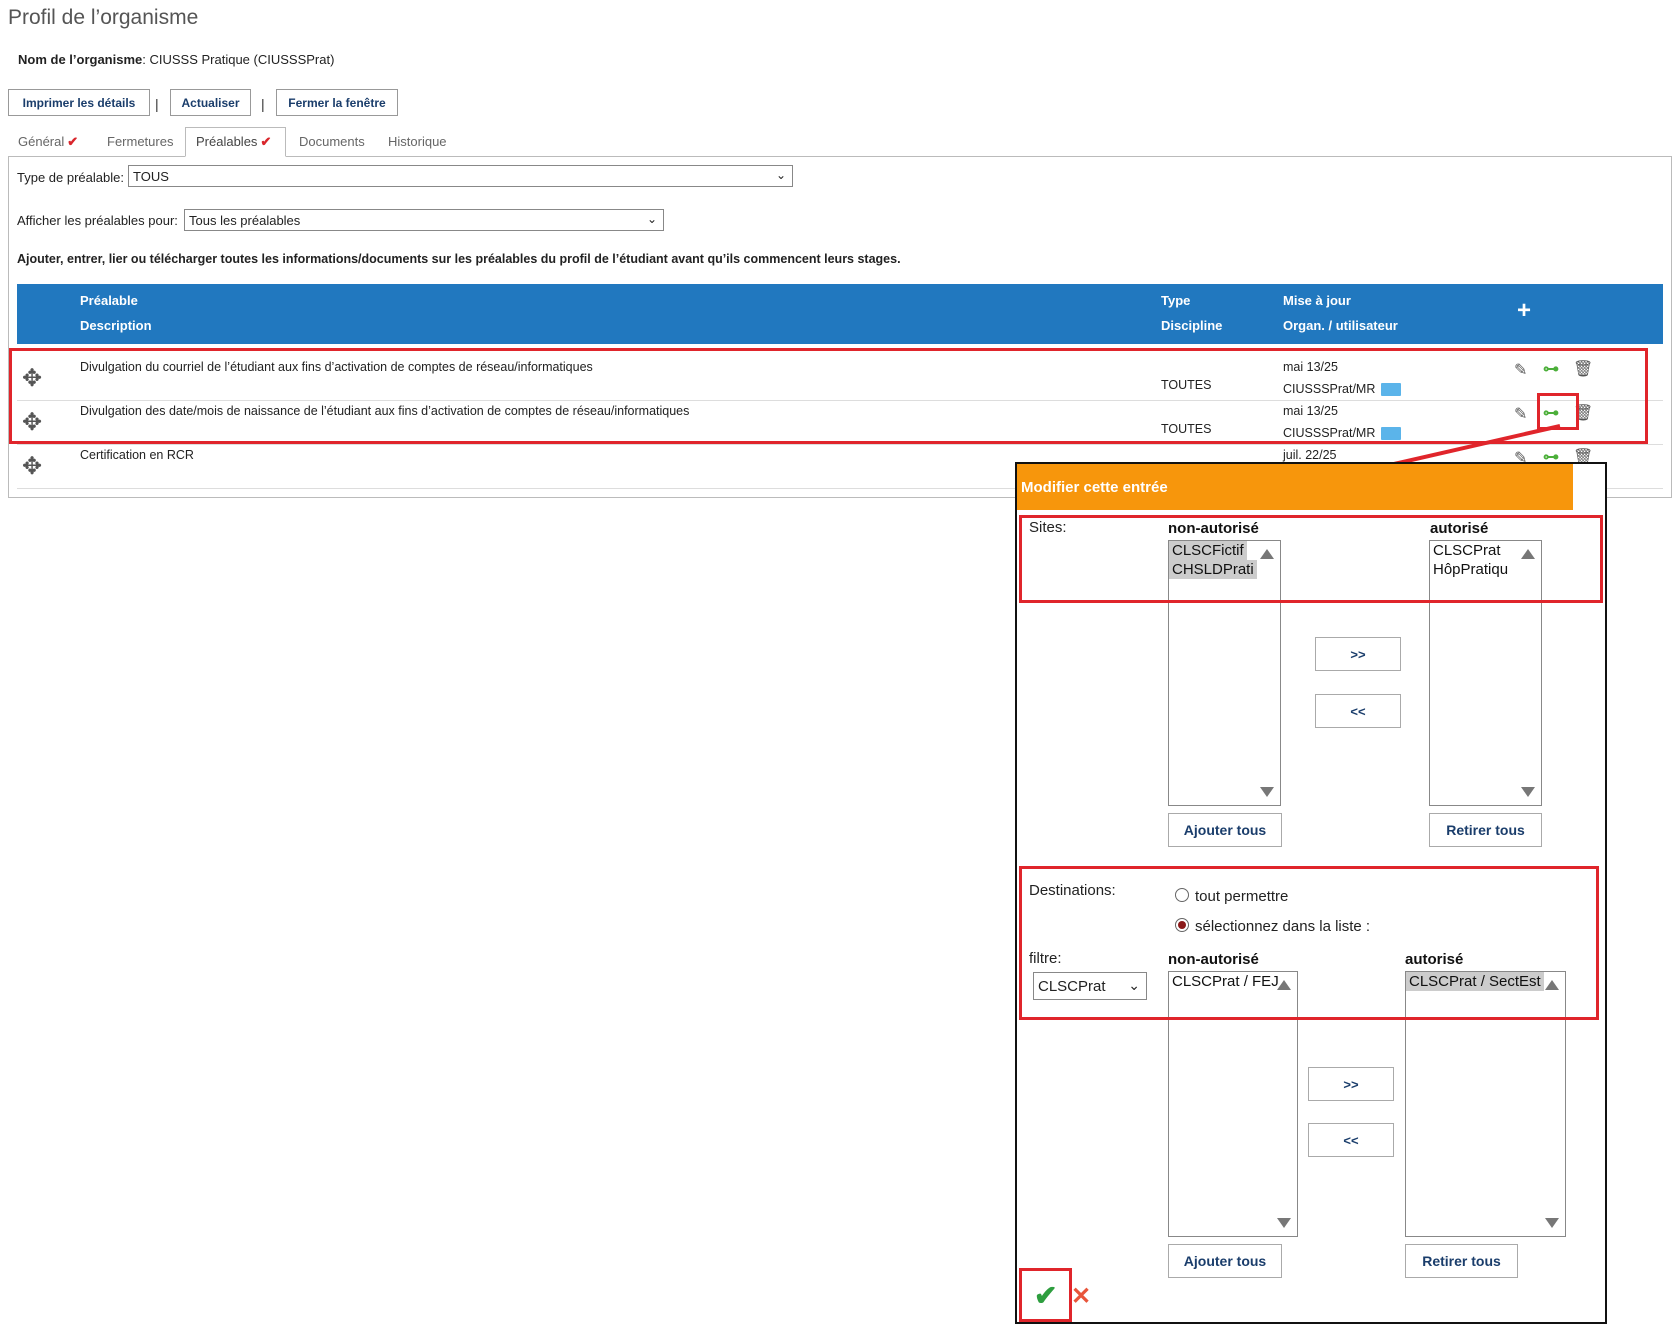 The width and height of the screenshot is (1680, 1325). What do you see at coordinates (1358, 711) in the screenshot?
I see `sites-move-left-button: <<` at bounding box center [1358, 711].